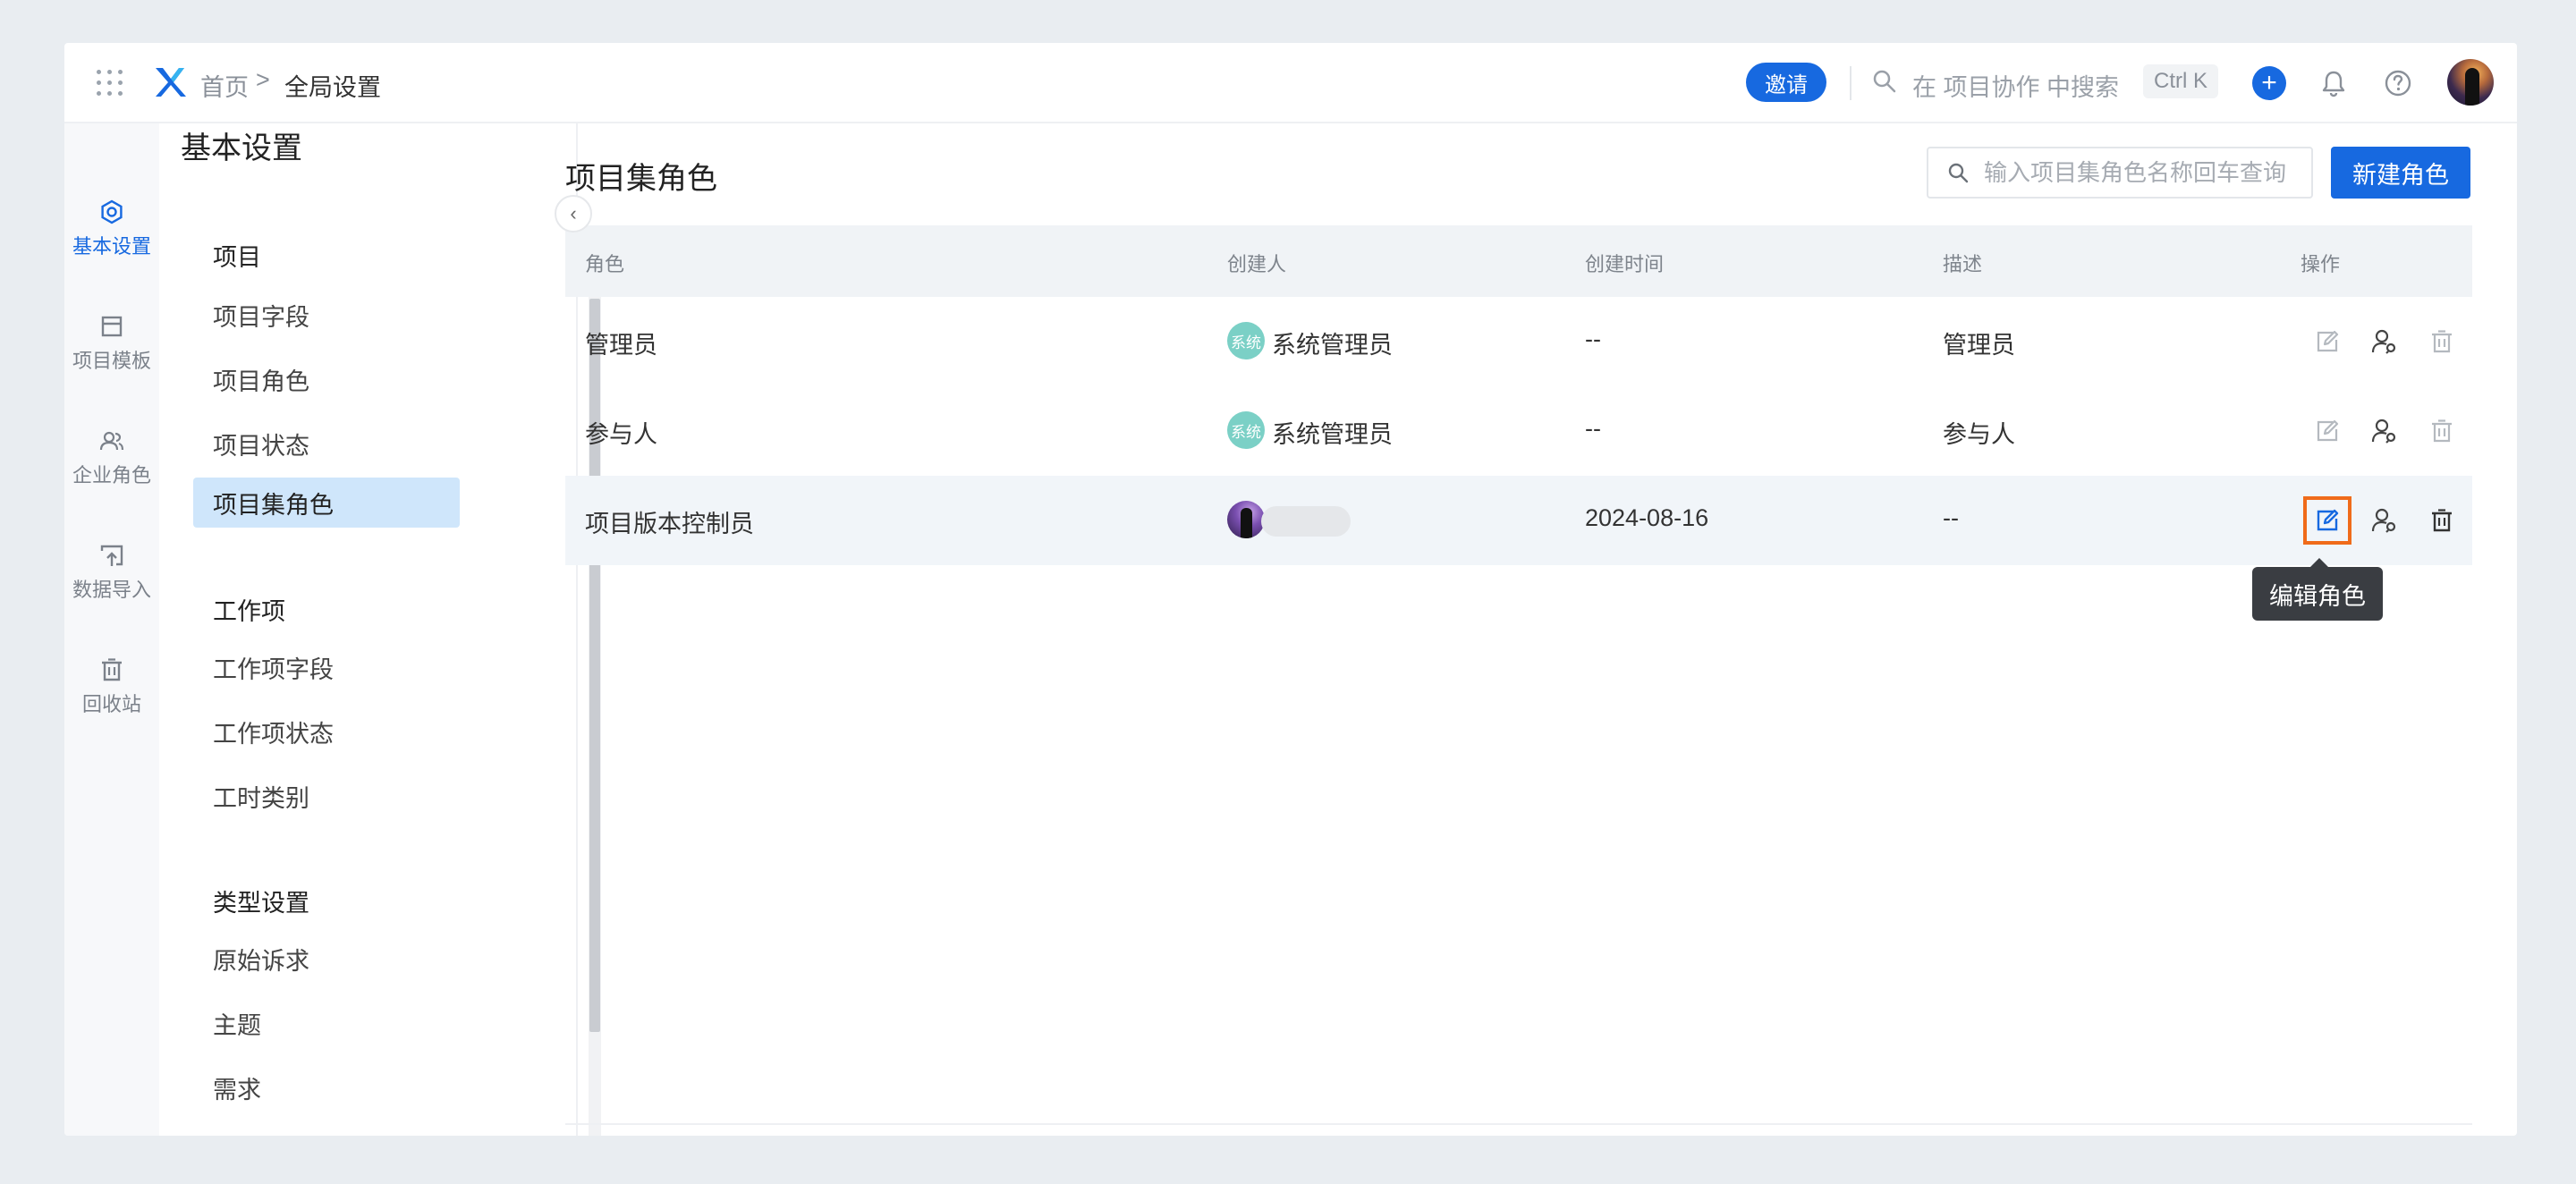 The height and width of the screenshot is (1184, 2576). I want to click on role-description: 管理员, so click(1979, 345).